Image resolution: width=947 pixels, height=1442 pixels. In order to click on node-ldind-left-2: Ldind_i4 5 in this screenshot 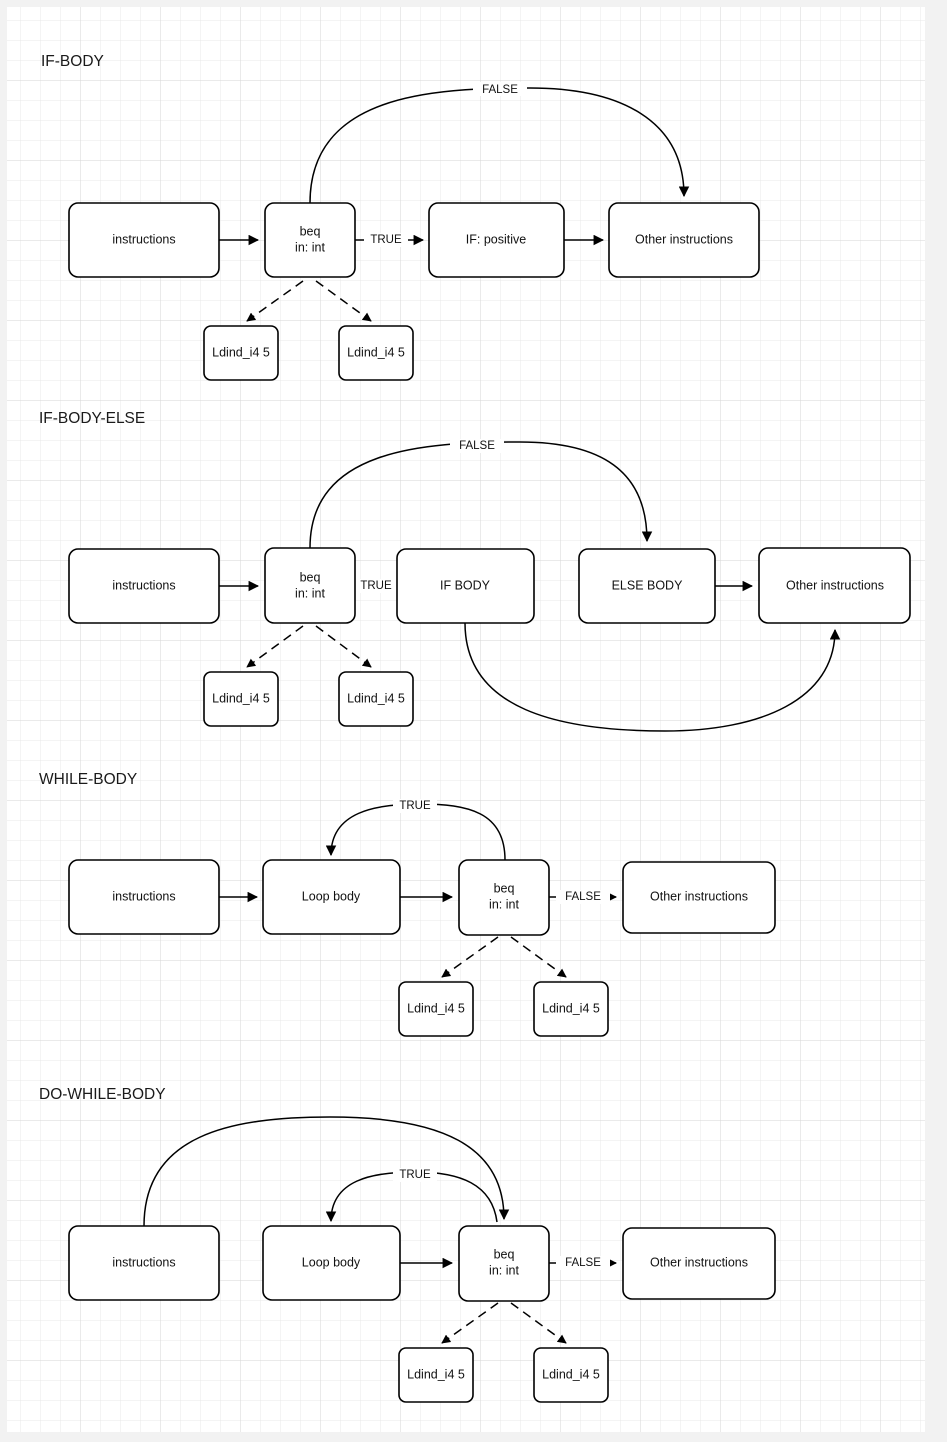, I will do `click(241, 699)`.